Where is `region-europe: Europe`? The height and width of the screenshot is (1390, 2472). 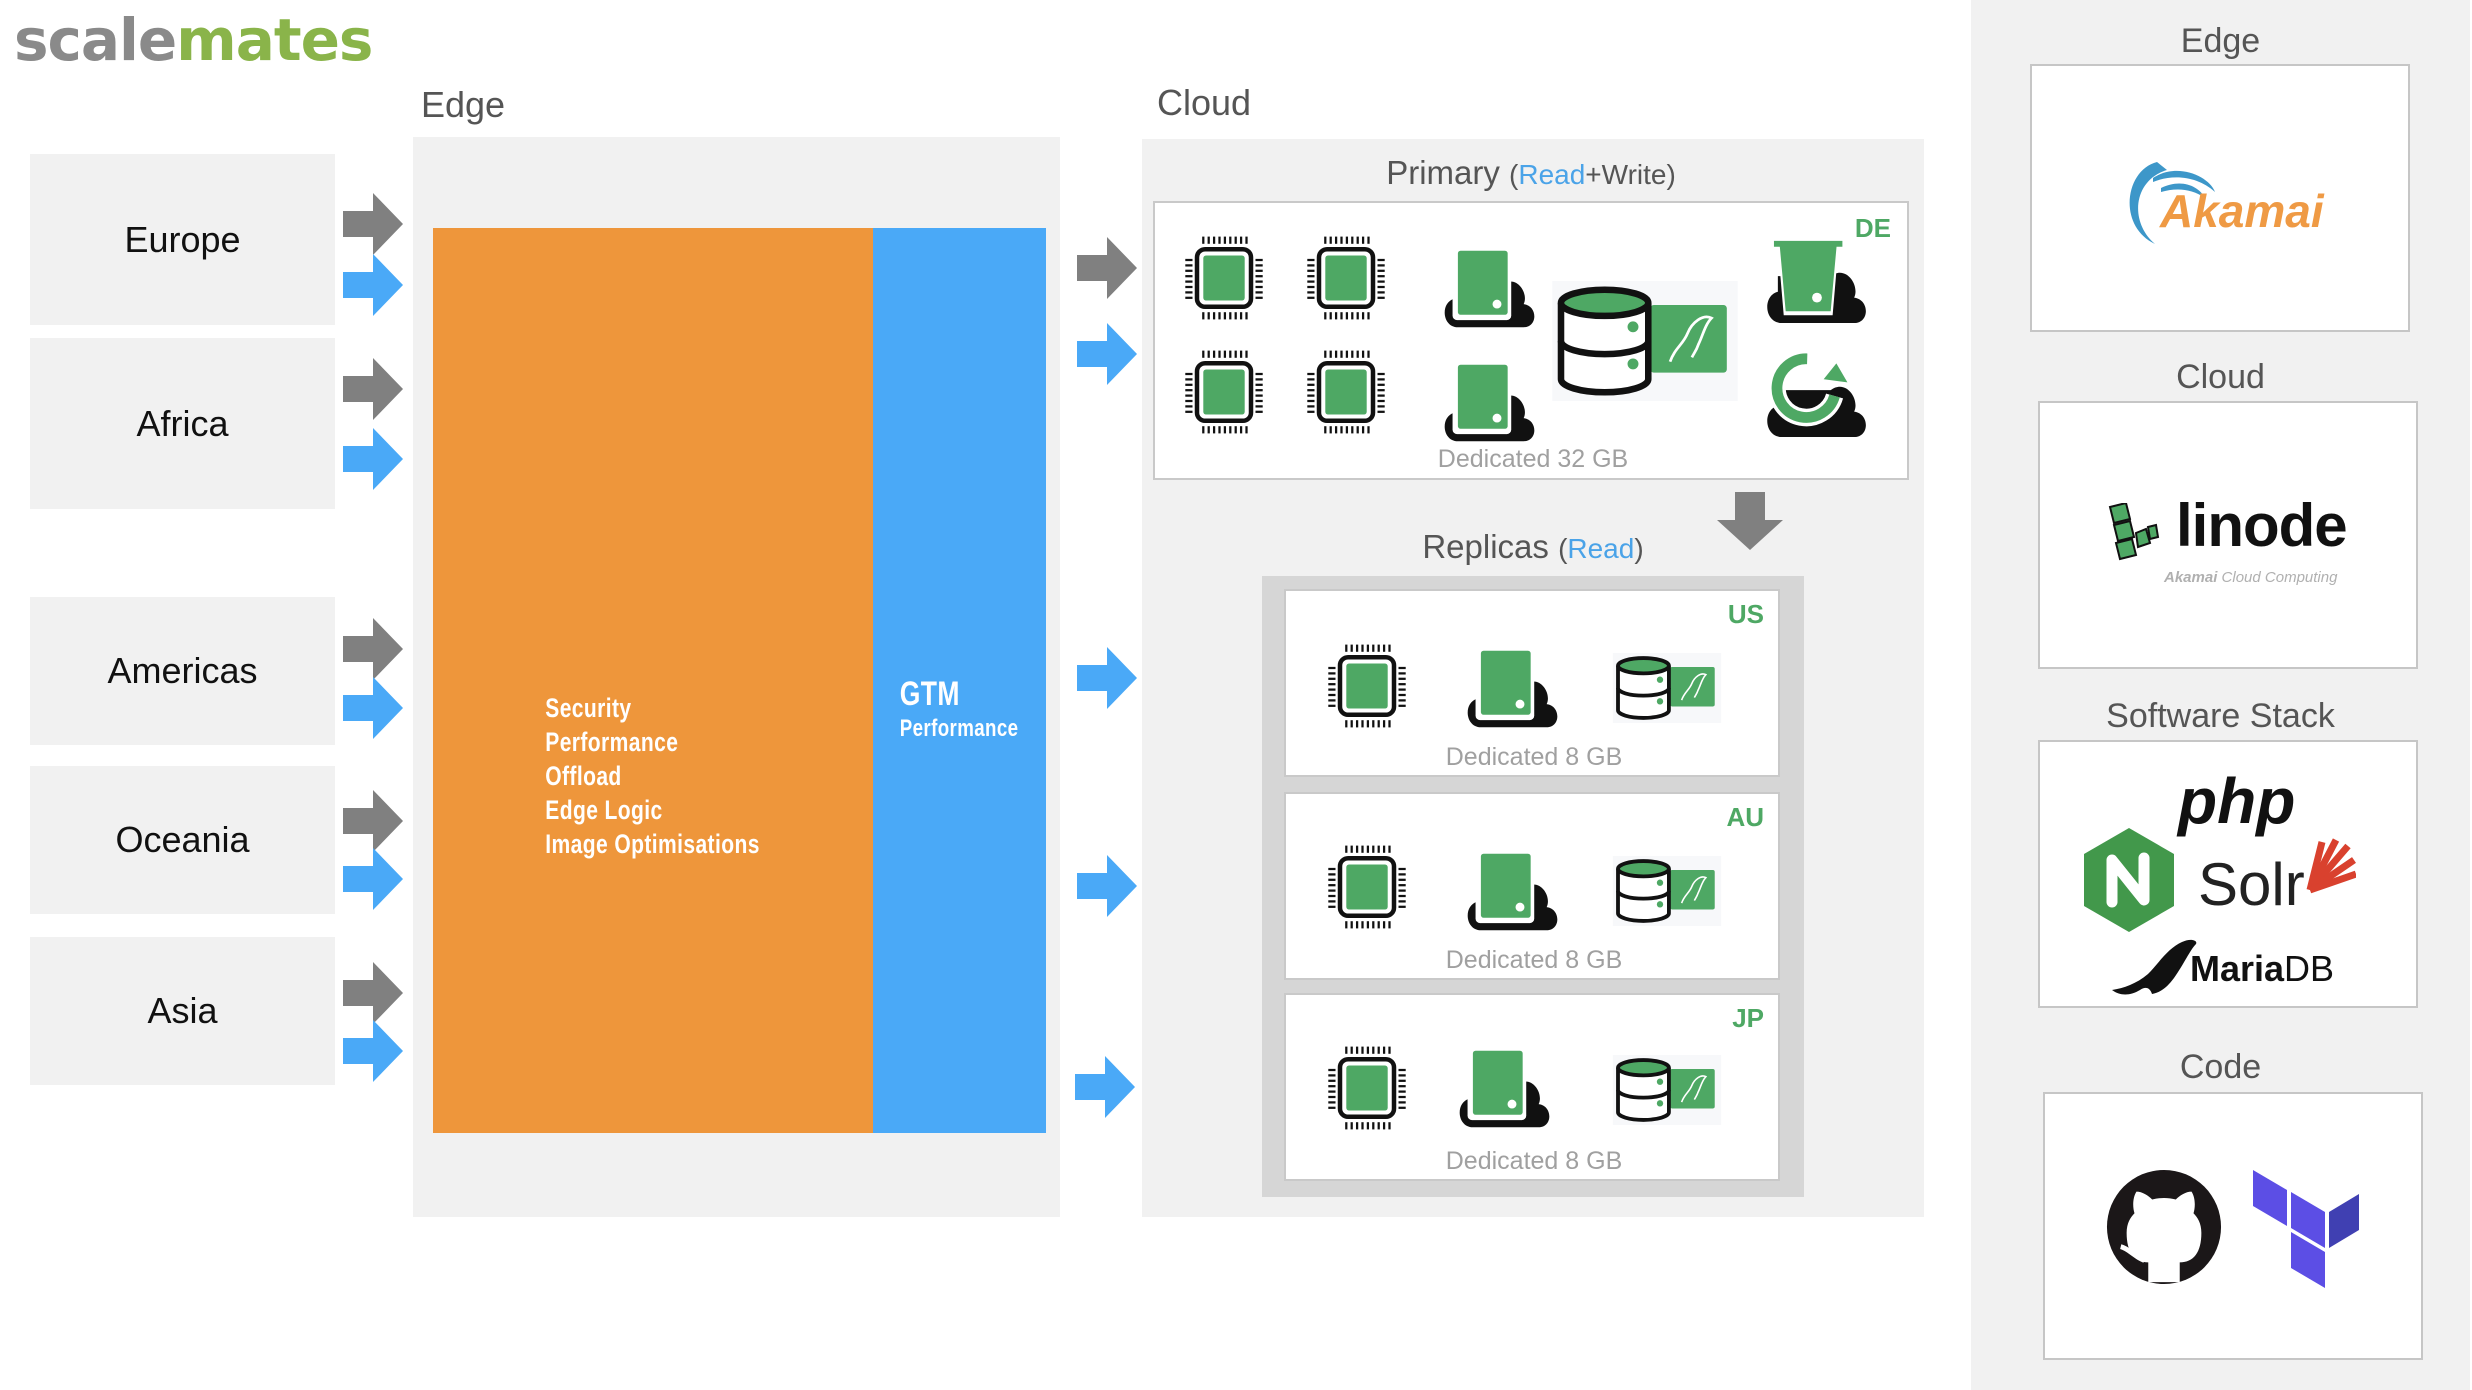
region-europe: Europe is located at coordinates (182, 239).